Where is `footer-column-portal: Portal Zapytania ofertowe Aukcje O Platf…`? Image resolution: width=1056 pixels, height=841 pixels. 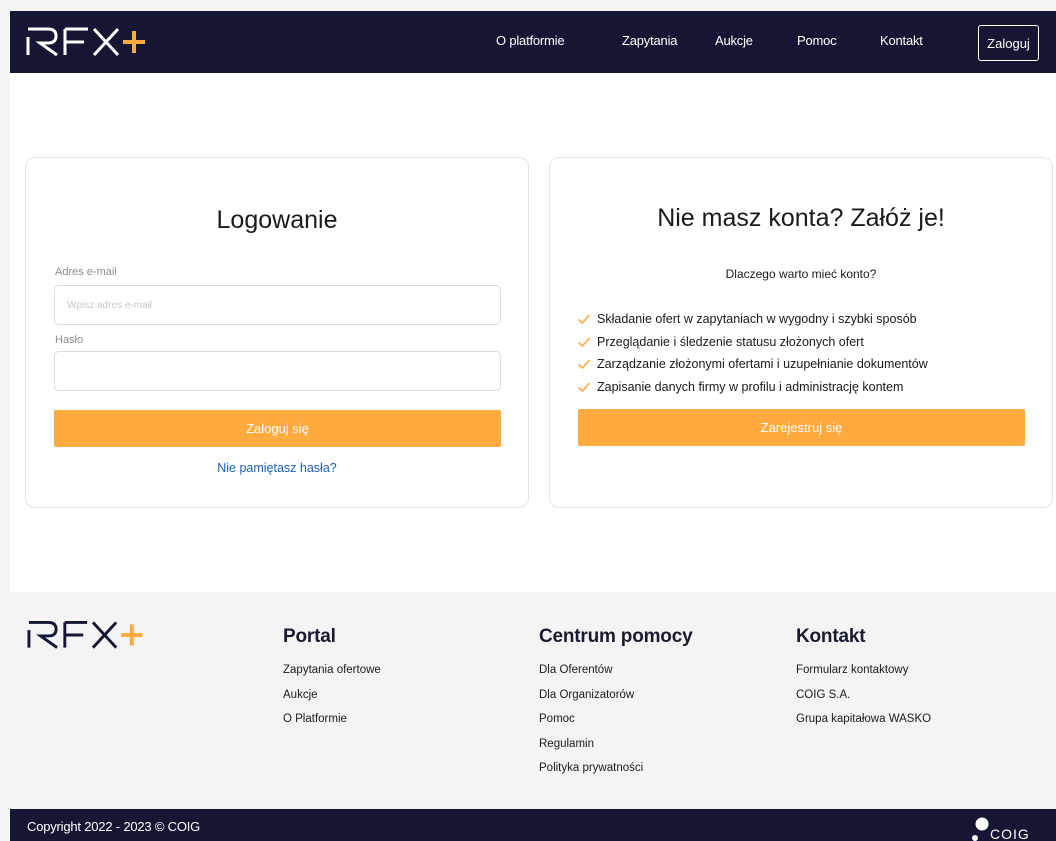
footer-column-portal: Portal Zapytania ofertowe Aukcje O Platf… is located at coordinates (332, 682).